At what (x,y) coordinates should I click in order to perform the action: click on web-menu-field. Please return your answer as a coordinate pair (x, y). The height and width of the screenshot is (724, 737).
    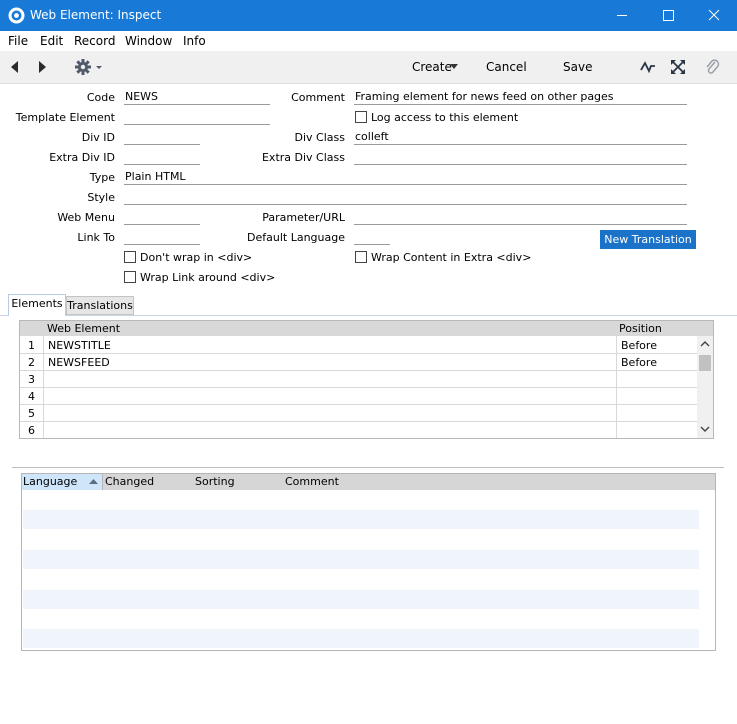
    Looking at the image, I should click on (162, 217).